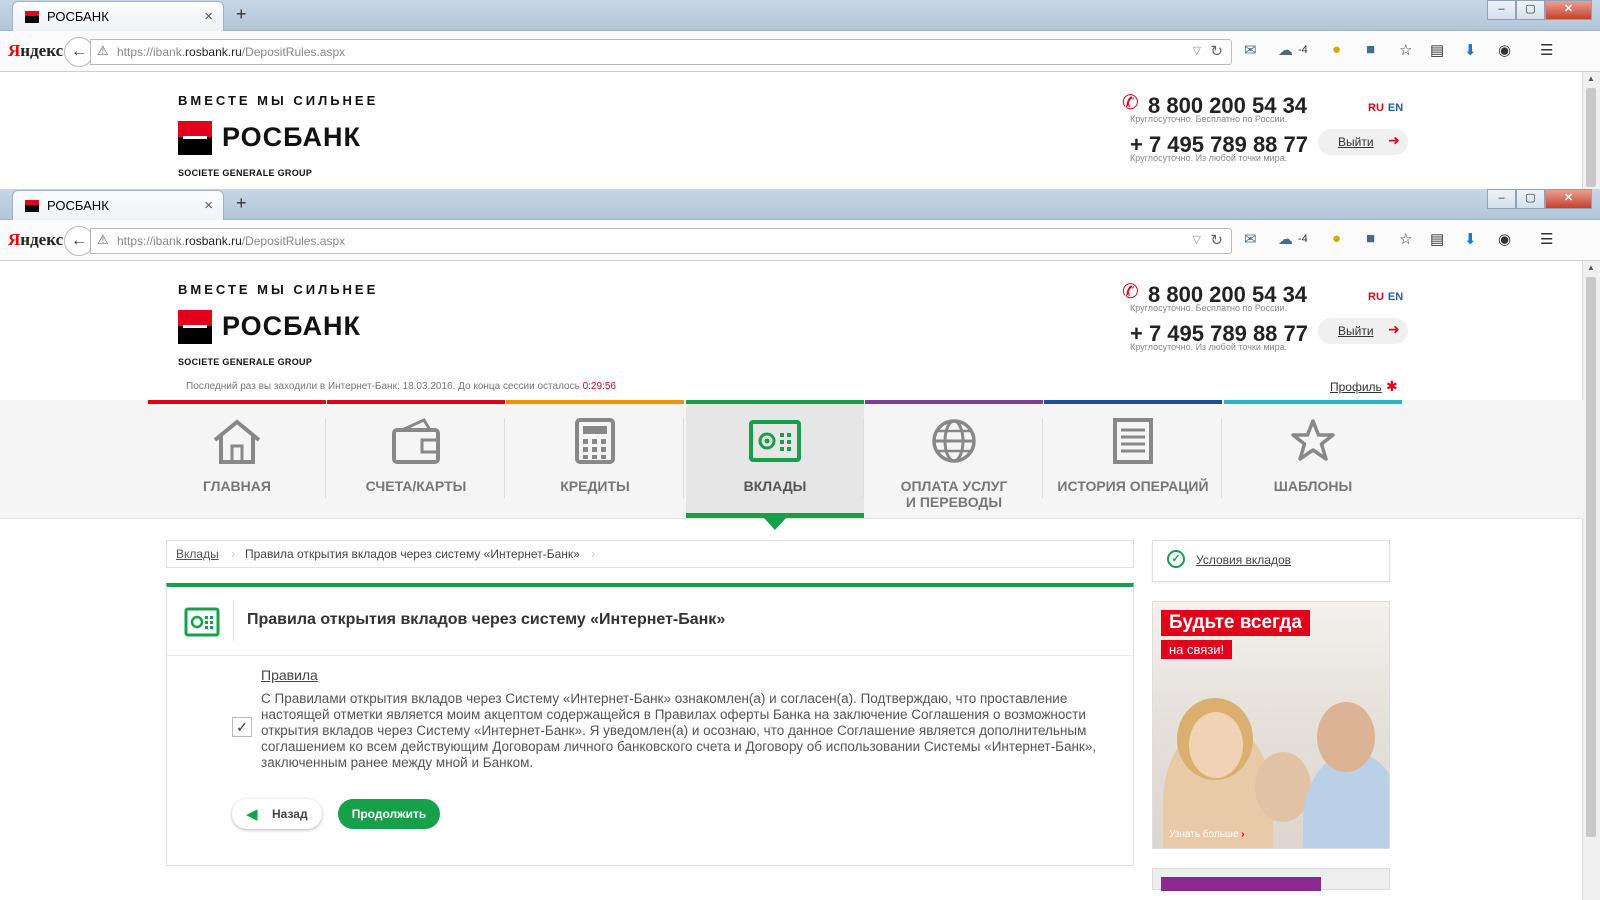 This screenshot has width=1600, height=900. What do you see at coordinates (595, 459) in the screenshot?
I see `menu-item-credits: КРЕДИТЫ` at bounding box center [595, 459].